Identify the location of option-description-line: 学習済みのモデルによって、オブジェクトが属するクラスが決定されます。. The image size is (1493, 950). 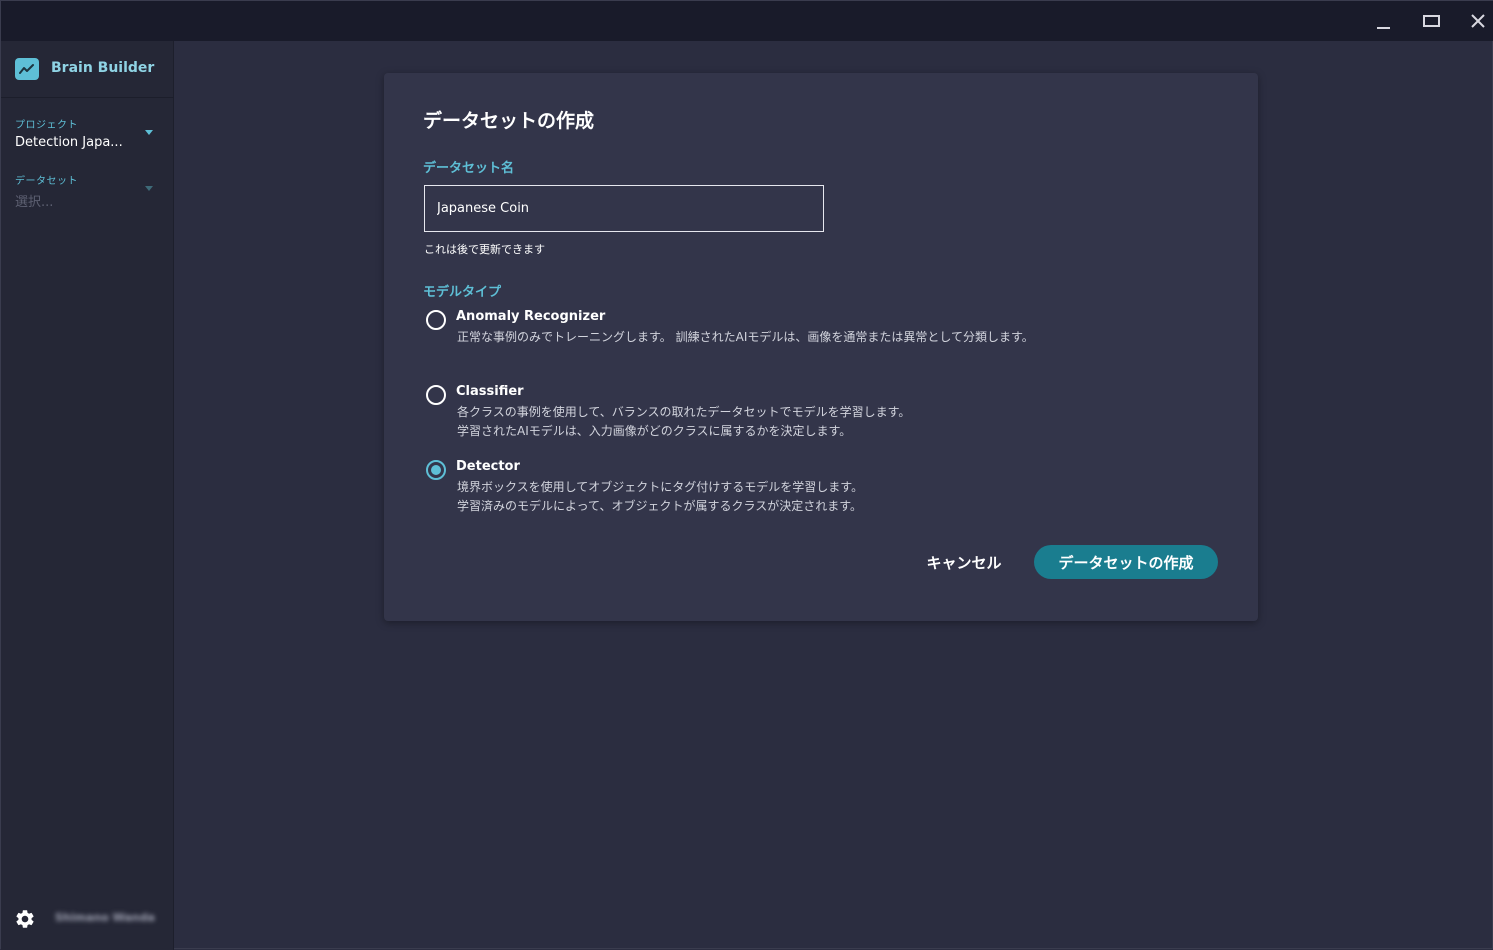
(660, 506).